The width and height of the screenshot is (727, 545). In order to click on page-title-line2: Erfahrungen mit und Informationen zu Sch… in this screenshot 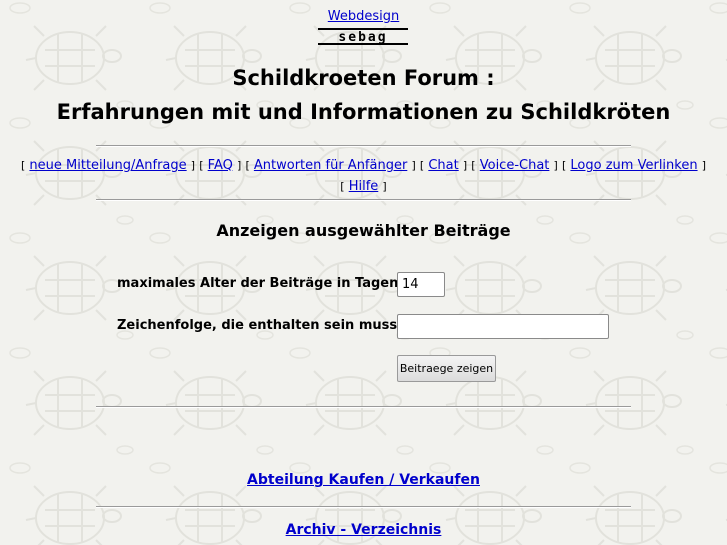, I will do `click(363, 112)`.